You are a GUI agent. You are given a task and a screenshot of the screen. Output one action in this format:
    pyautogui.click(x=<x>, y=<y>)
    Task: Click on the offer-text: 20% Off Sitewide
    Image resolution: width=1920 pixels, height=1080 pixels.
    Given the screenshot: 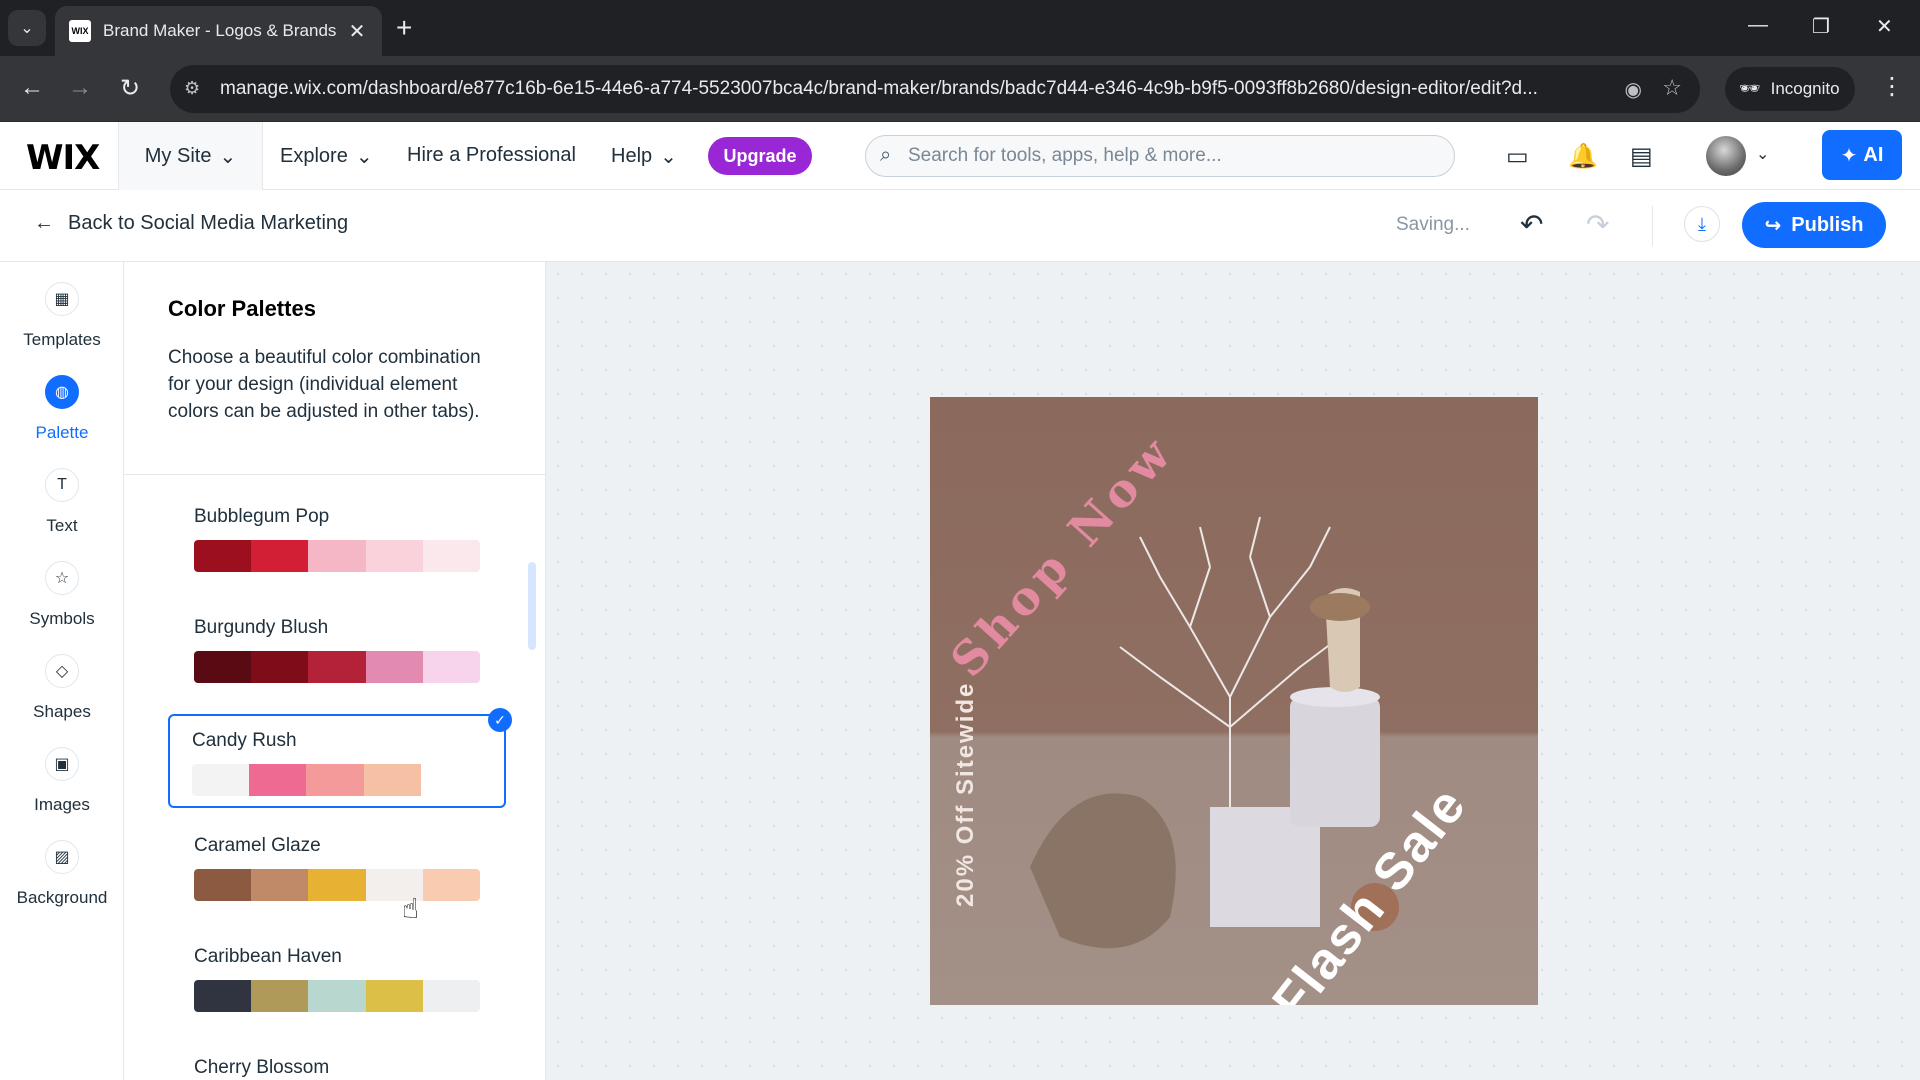 What is the action you would take?
    pyautogui.click(x=966, y=794)
    